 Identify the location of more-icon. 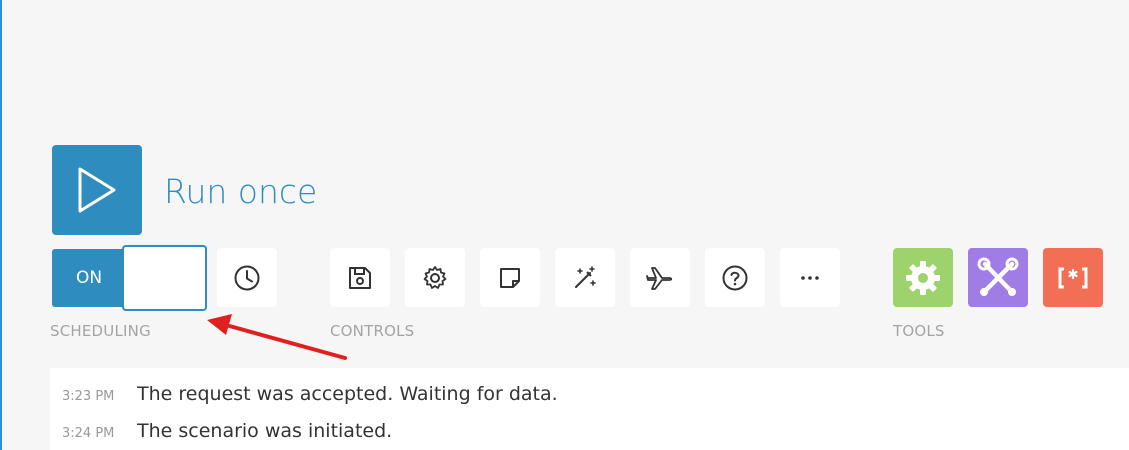
(810, 277).